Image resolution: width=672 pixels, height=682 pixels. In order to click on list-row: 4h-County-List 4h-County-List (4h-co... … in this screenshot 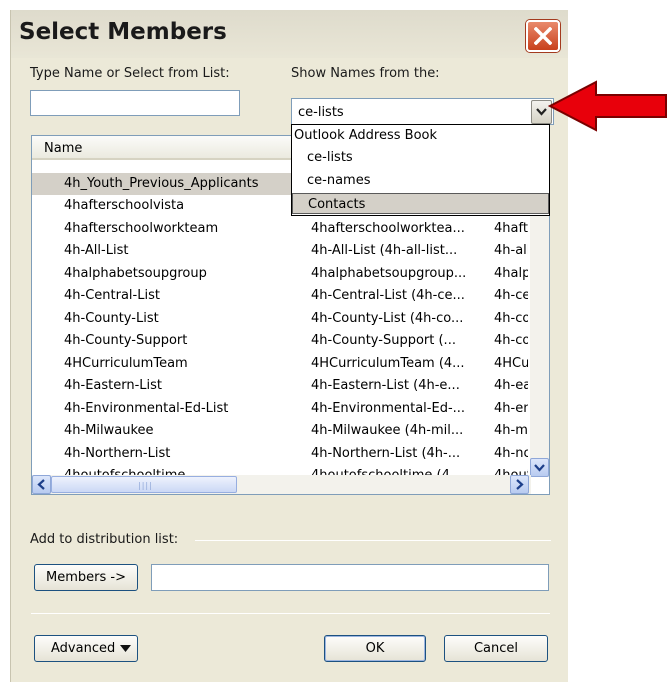, I will do `click(280, 319)`.